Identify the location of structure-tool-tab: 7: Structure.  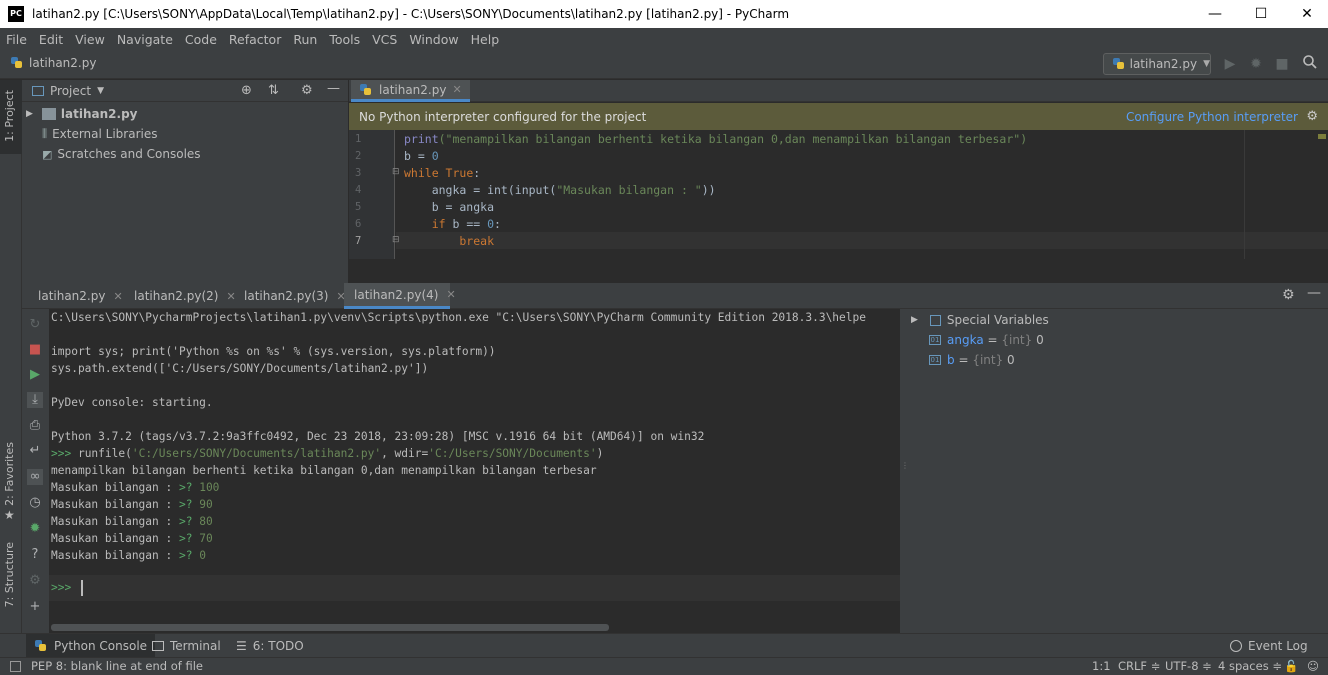
(9, 574).